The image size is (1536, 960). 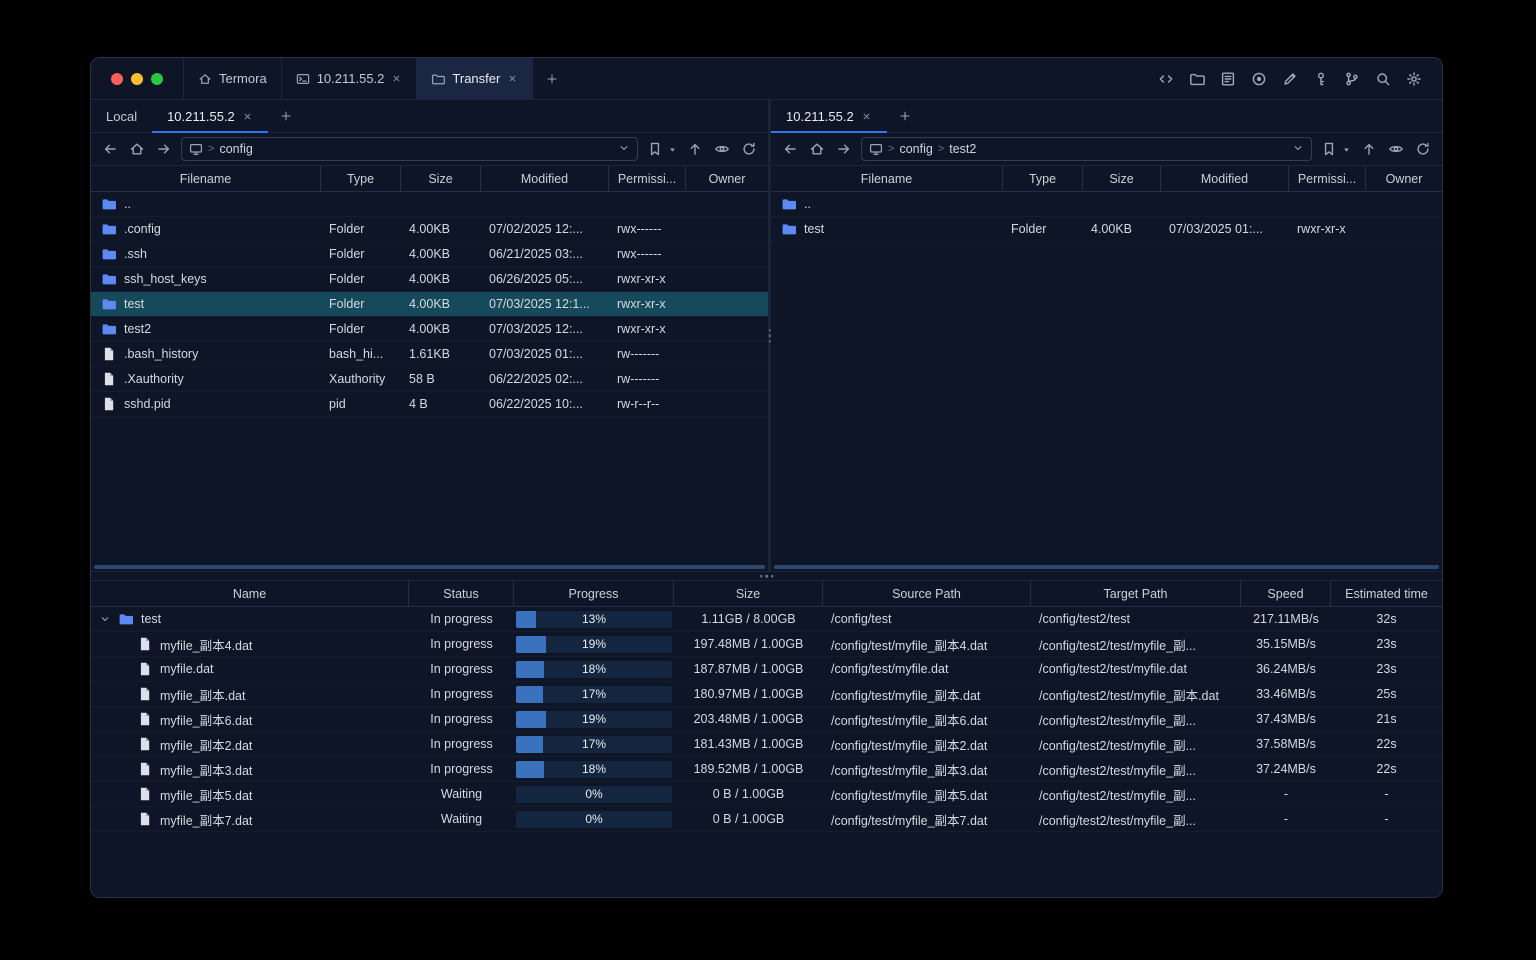 What do you see at coordinates (121, 116) in the screenshot?
I see `panel-tab-local: Local` at bounding box center [121, 116].